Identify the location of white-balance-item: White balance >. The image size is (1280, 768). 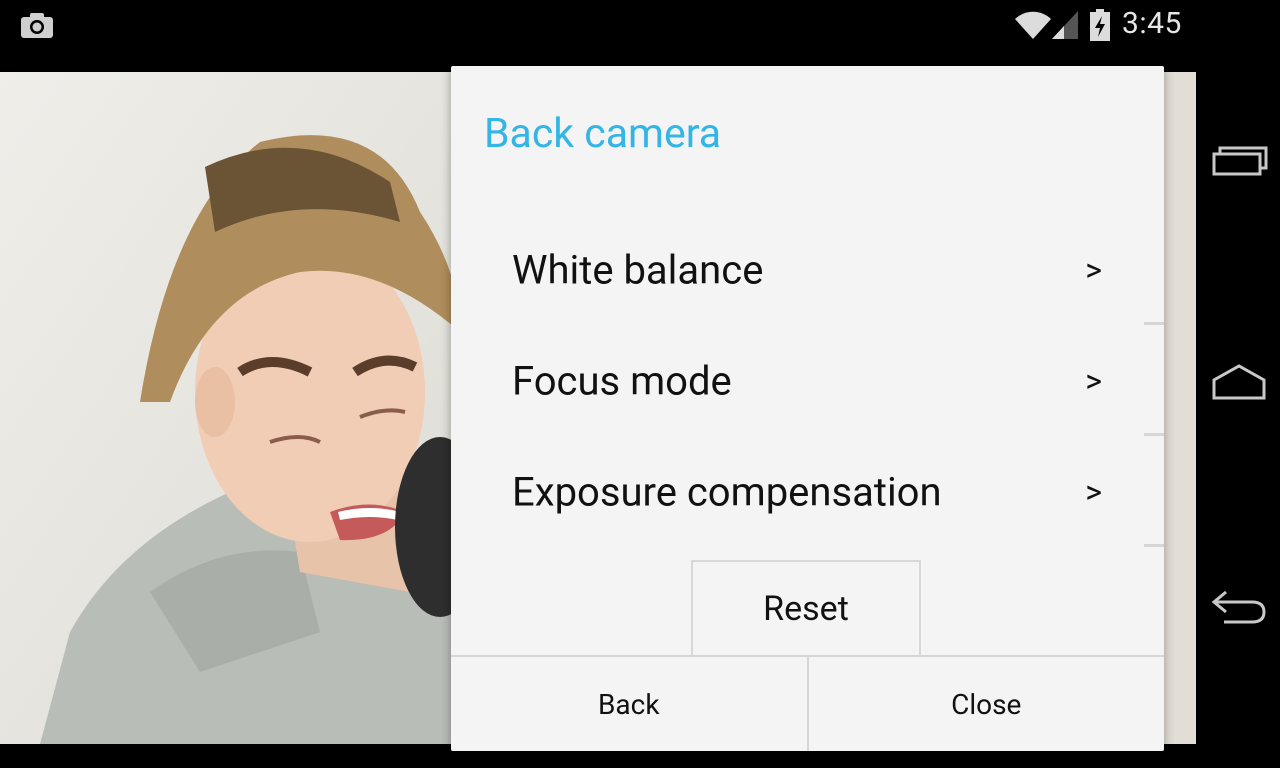
(807, 269).